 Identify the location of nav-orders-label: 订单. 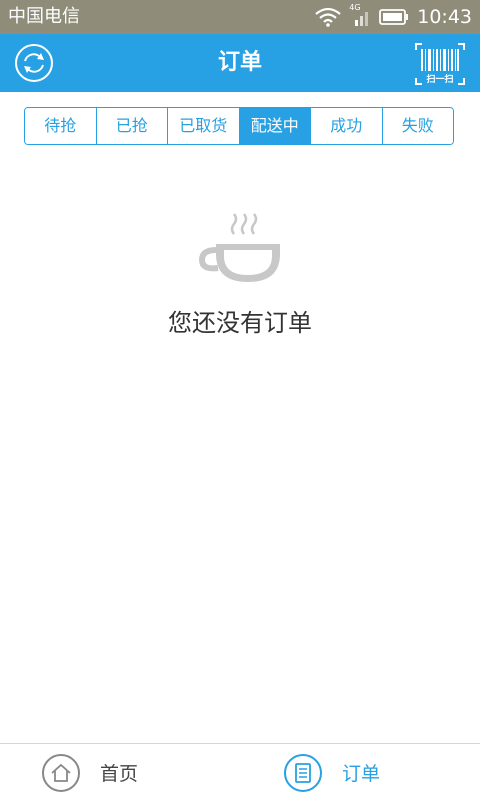
(361, 774).